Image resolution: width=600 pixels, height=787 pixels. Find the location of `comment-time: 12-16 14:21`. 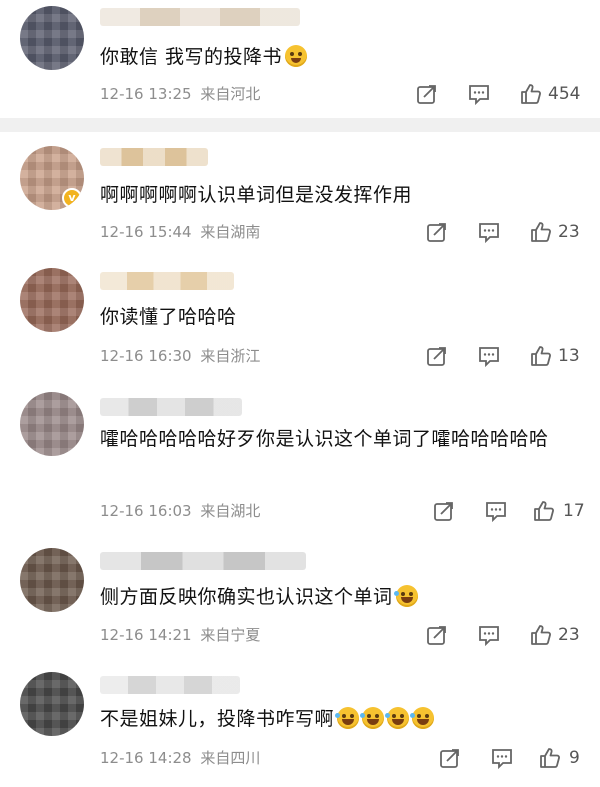

comment-time: 12-16 14:21 is located at coordinates (146, 635).